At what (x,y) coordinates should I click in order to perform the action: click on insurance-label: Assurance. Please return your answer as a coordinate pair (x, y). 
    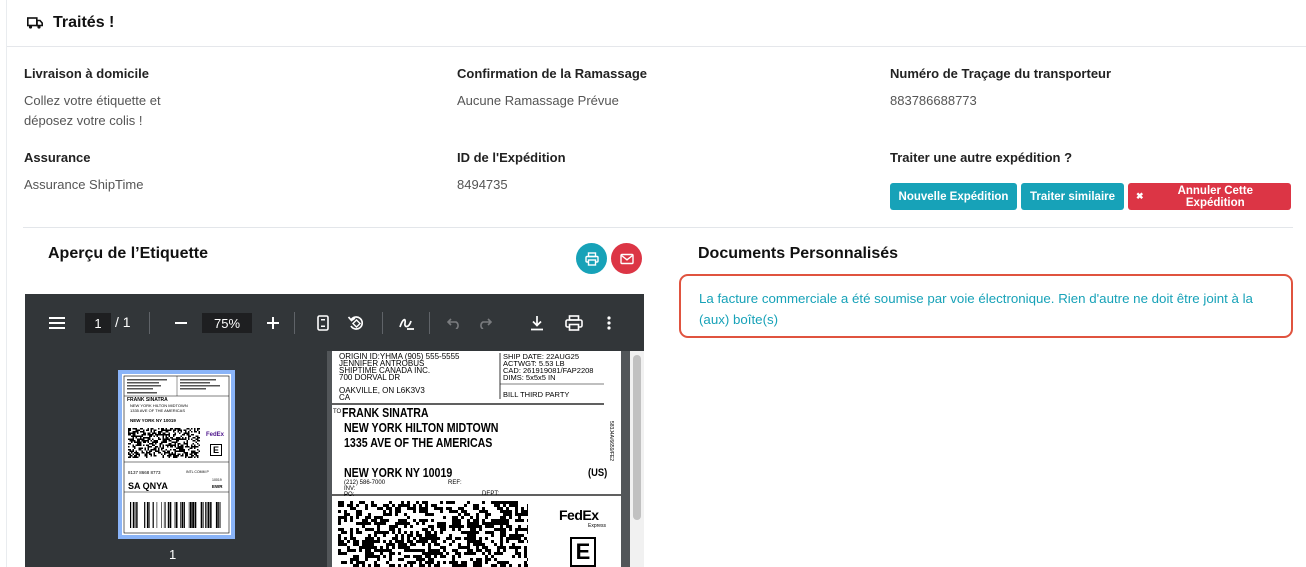
    Looking at the image, I should click on (57, 157).